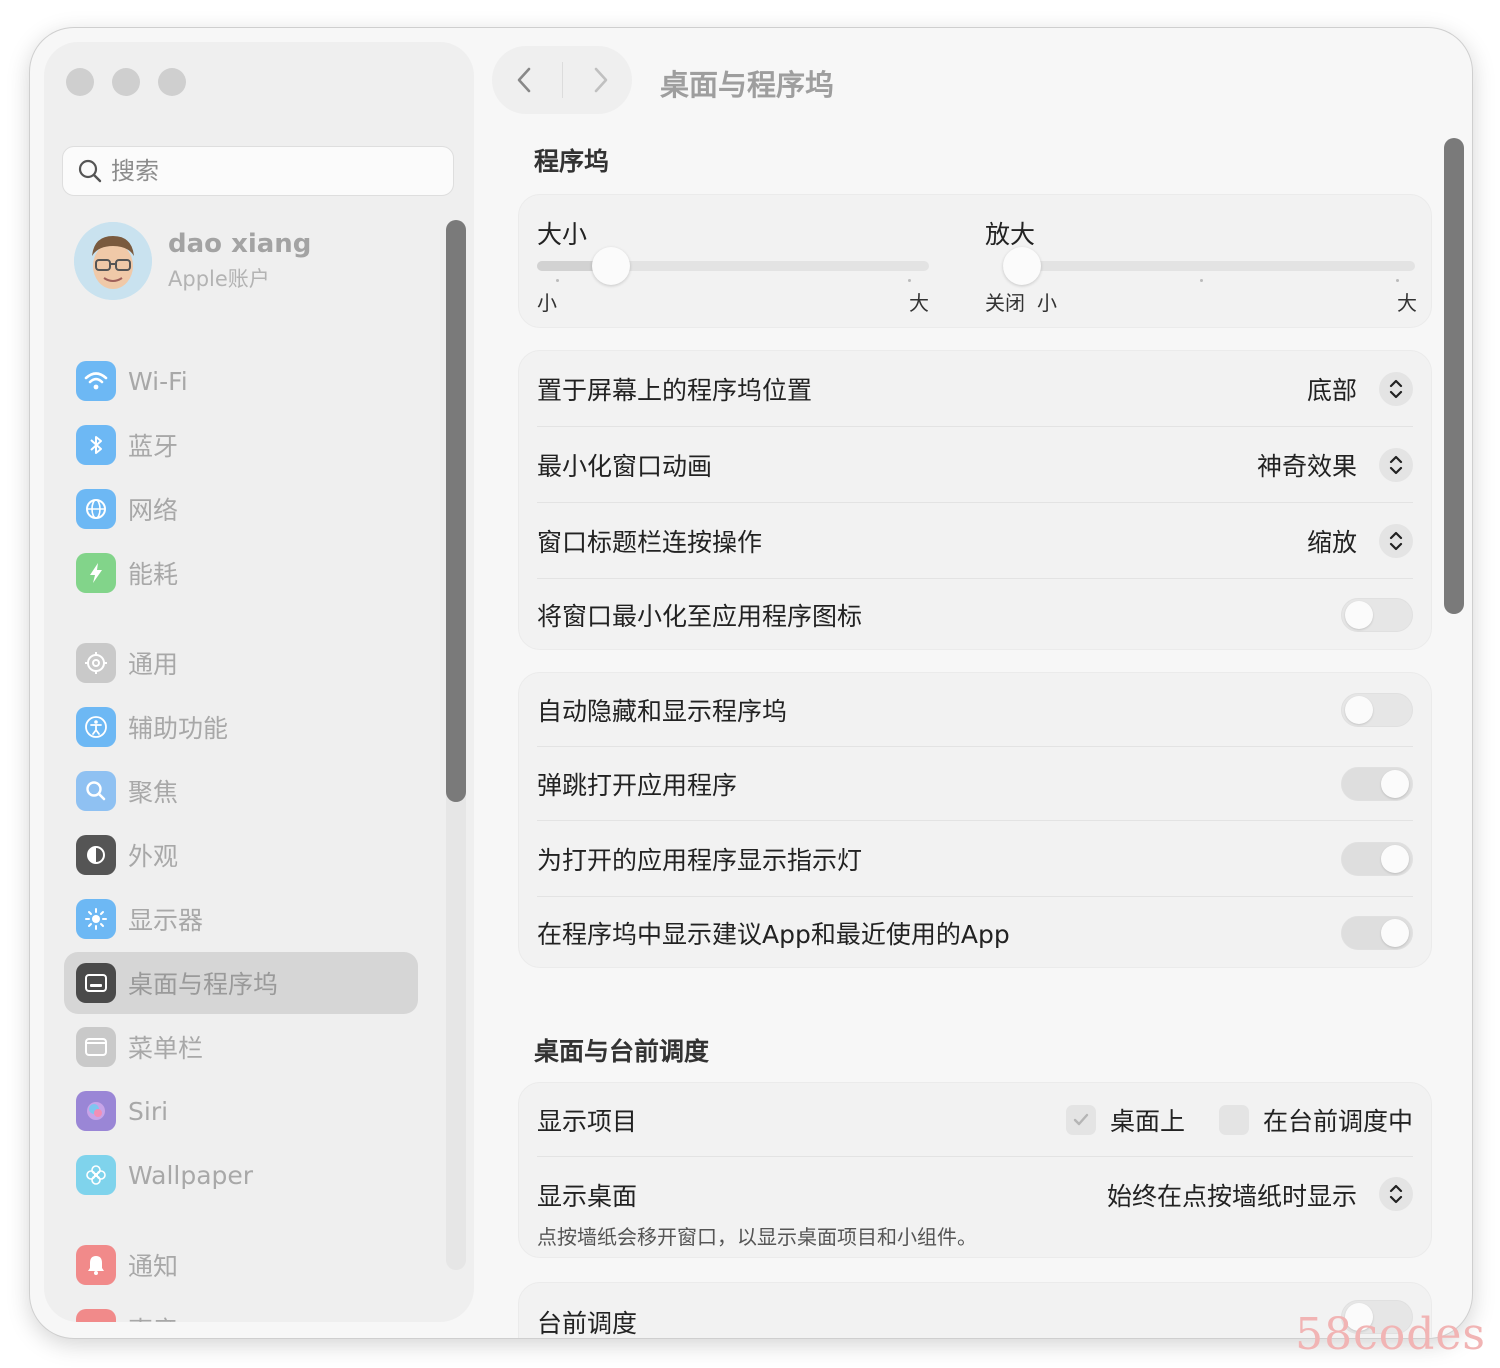 The image size is (1500, 1368). I want to click on on-desktop-checkbox, so click(1080, 1119).